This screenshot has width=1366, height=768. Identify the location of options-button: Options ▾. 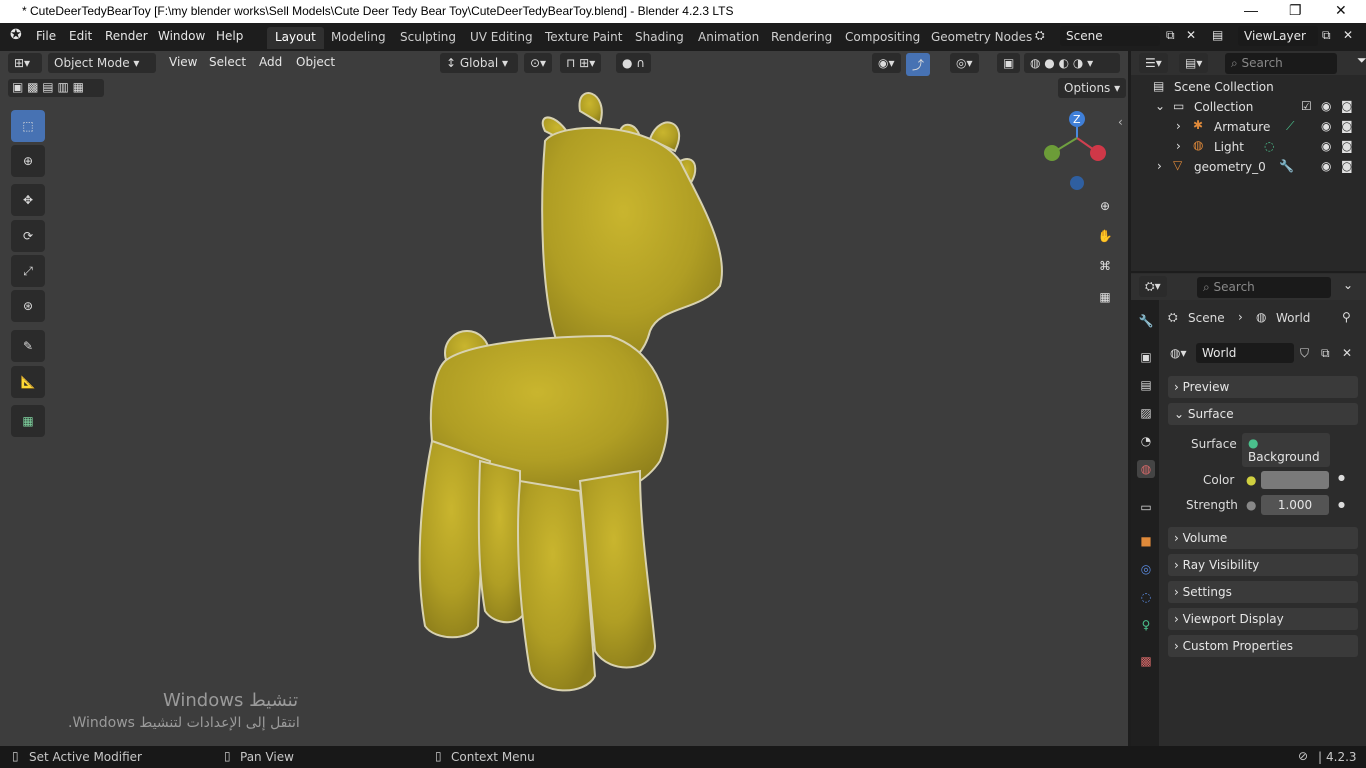
(1092, 88).